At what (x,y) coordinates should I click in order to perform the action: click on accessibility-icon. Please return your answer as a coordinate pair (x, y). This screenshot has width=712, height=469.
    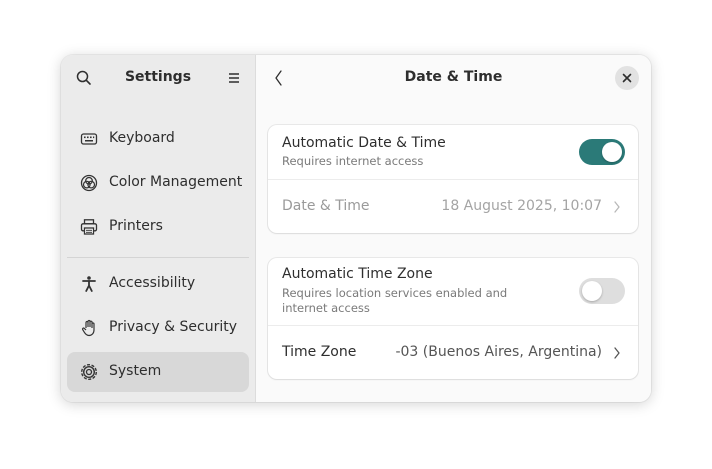
    Looking at the image, I should click on (89, 284).